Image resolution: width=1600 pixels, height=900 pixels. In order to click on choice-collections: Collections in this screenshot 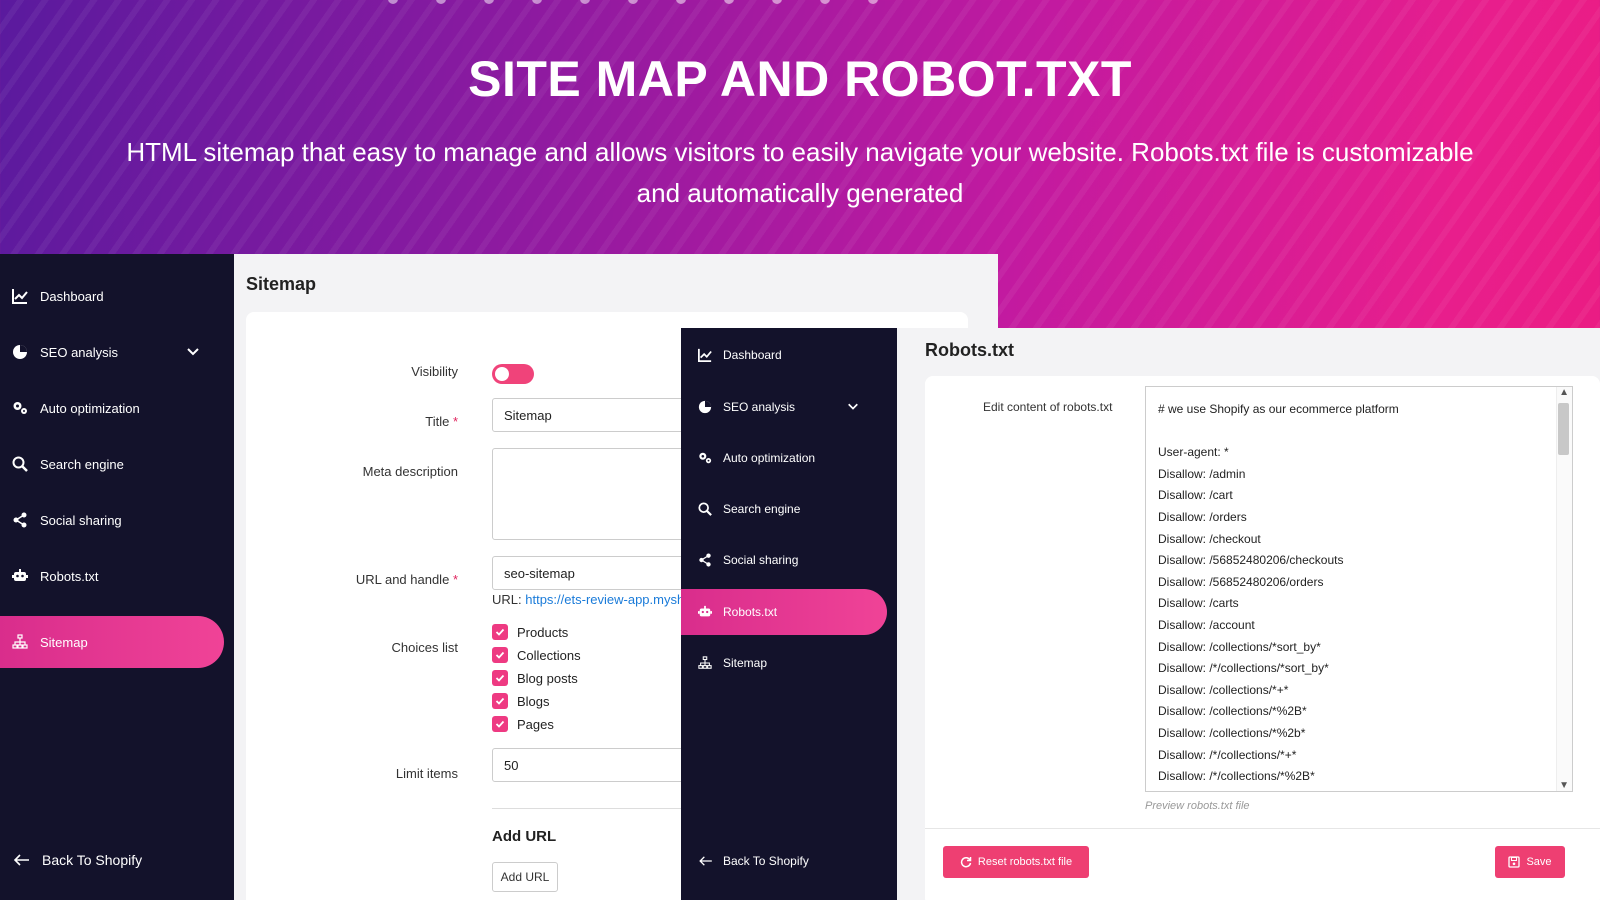, I will do `click(536, 655)`.